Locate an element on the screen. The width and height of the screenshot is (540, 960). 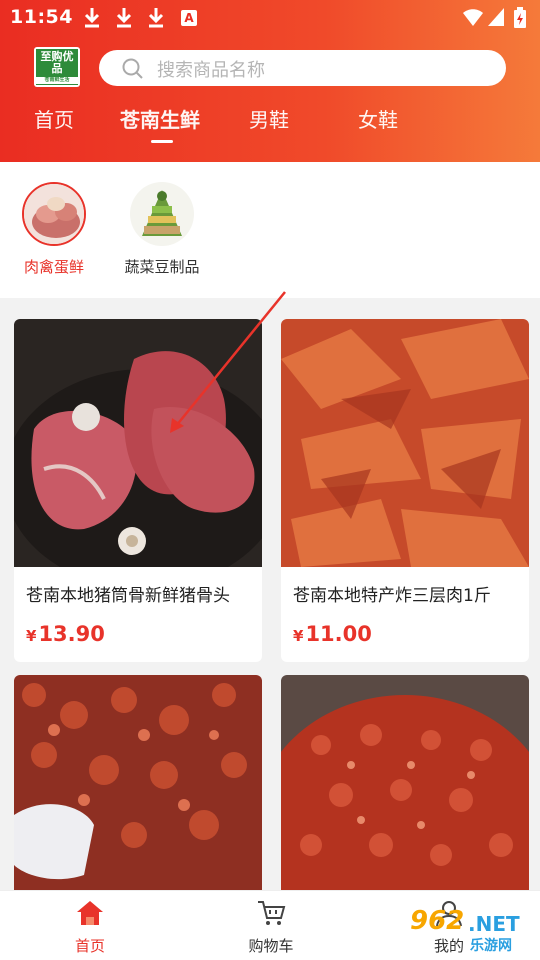
subcategory-vegetables-tofu: 蔬菜豆制品 is located at coordinates (162, 229).